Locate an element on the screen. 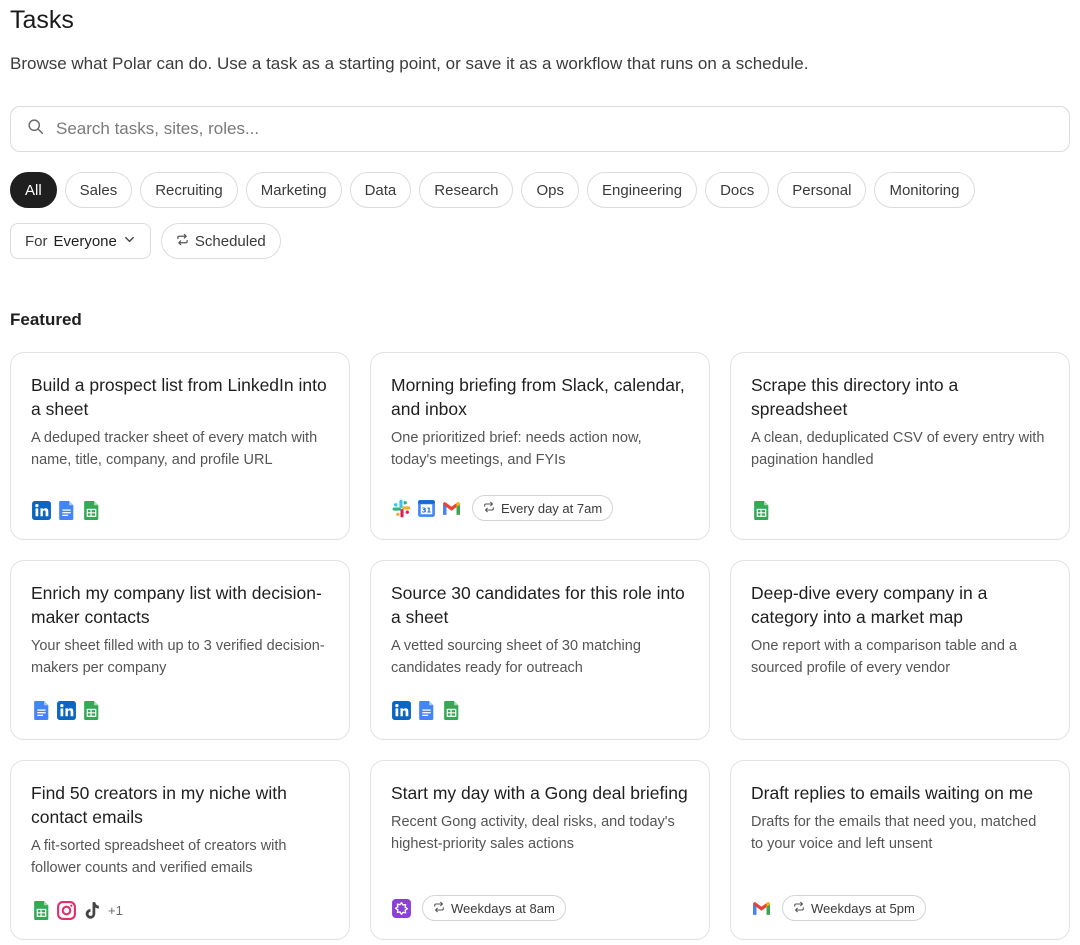  category-chip-docs: Docs is located at coordinates (737, 190).